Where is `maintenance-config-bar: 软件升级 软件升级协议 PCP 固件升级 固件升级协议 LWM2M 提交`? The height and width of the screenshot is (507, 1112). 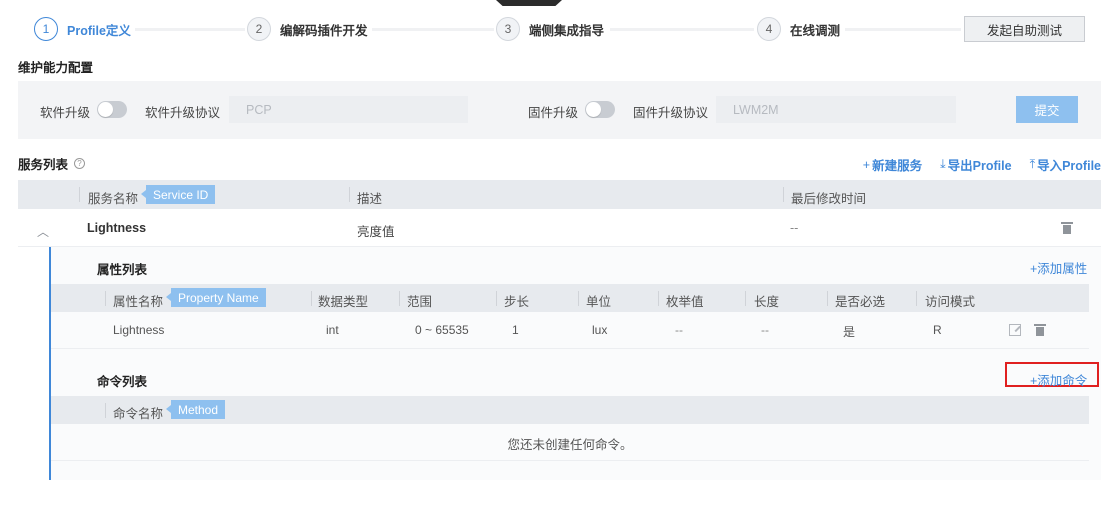 maintenance-config-bar: 软件升级 软件升级协议 PCP 固件升级 固件升级协议 LWM2M 提交 is located at coordinates (559, 110).